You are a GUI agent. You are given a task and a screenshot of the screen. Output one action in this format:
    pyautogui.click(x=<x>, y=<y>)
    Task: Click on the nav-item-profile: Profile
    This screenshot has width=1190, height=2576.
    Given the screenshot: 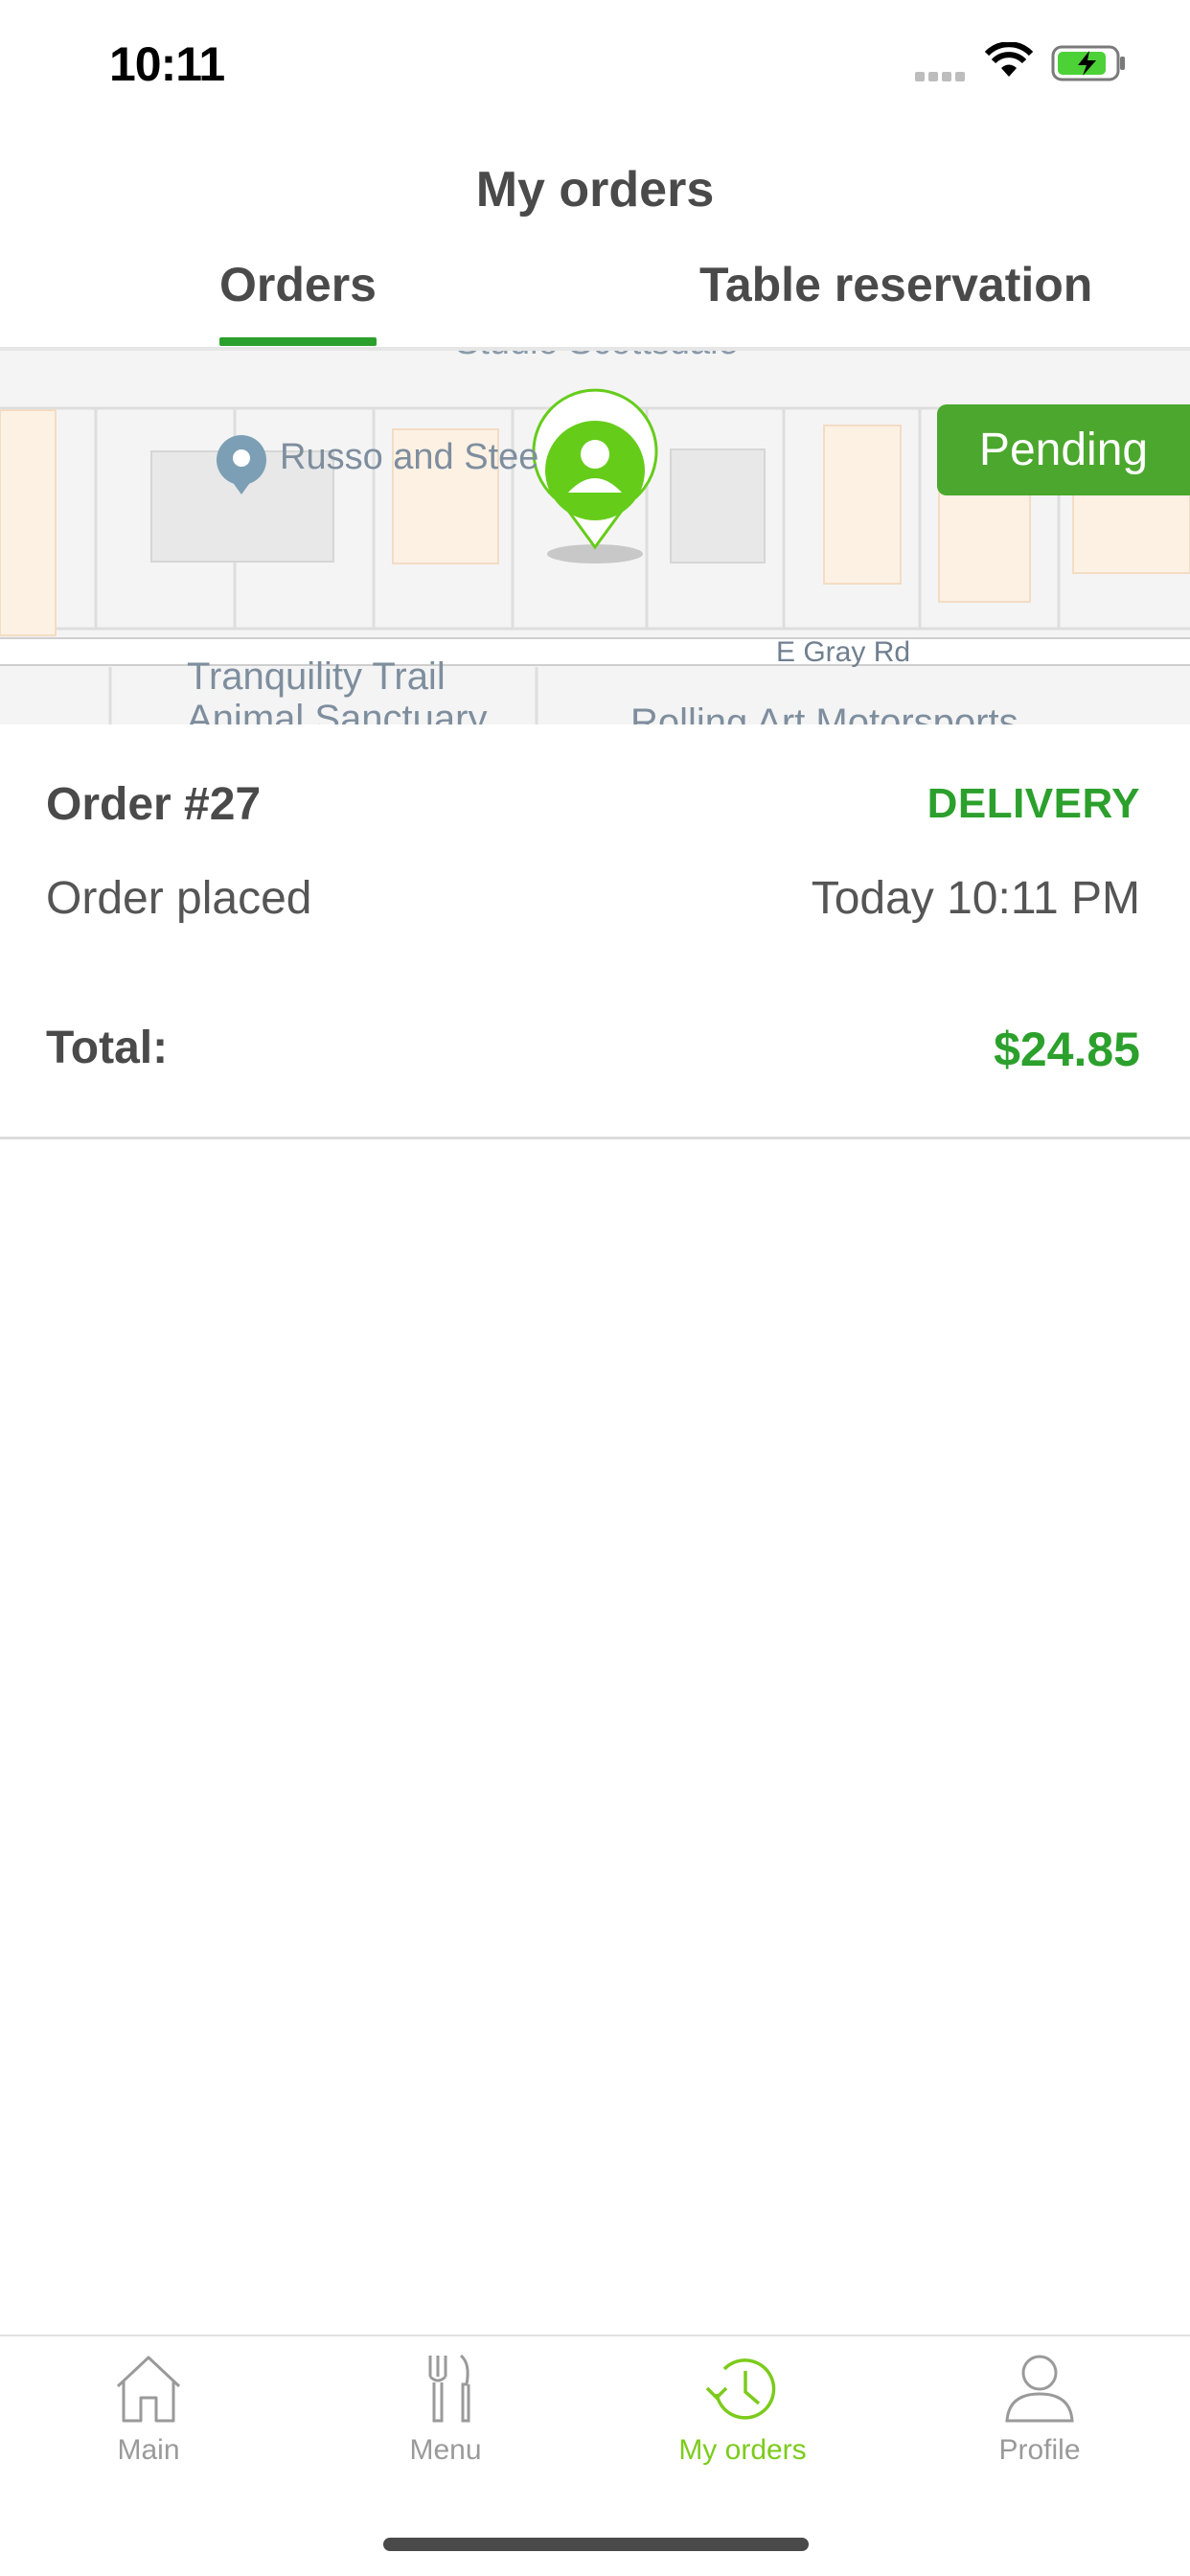 What is the action you would take?
    pyautogui.click(x=1039, y=2408)
    